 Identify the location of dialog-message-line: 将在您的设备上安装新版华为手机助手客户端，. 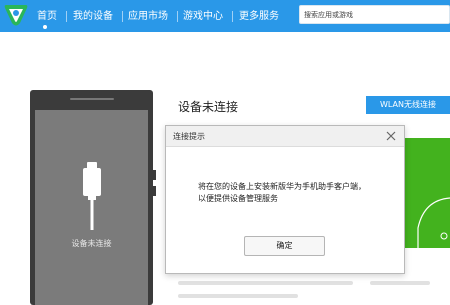
(282, 186).